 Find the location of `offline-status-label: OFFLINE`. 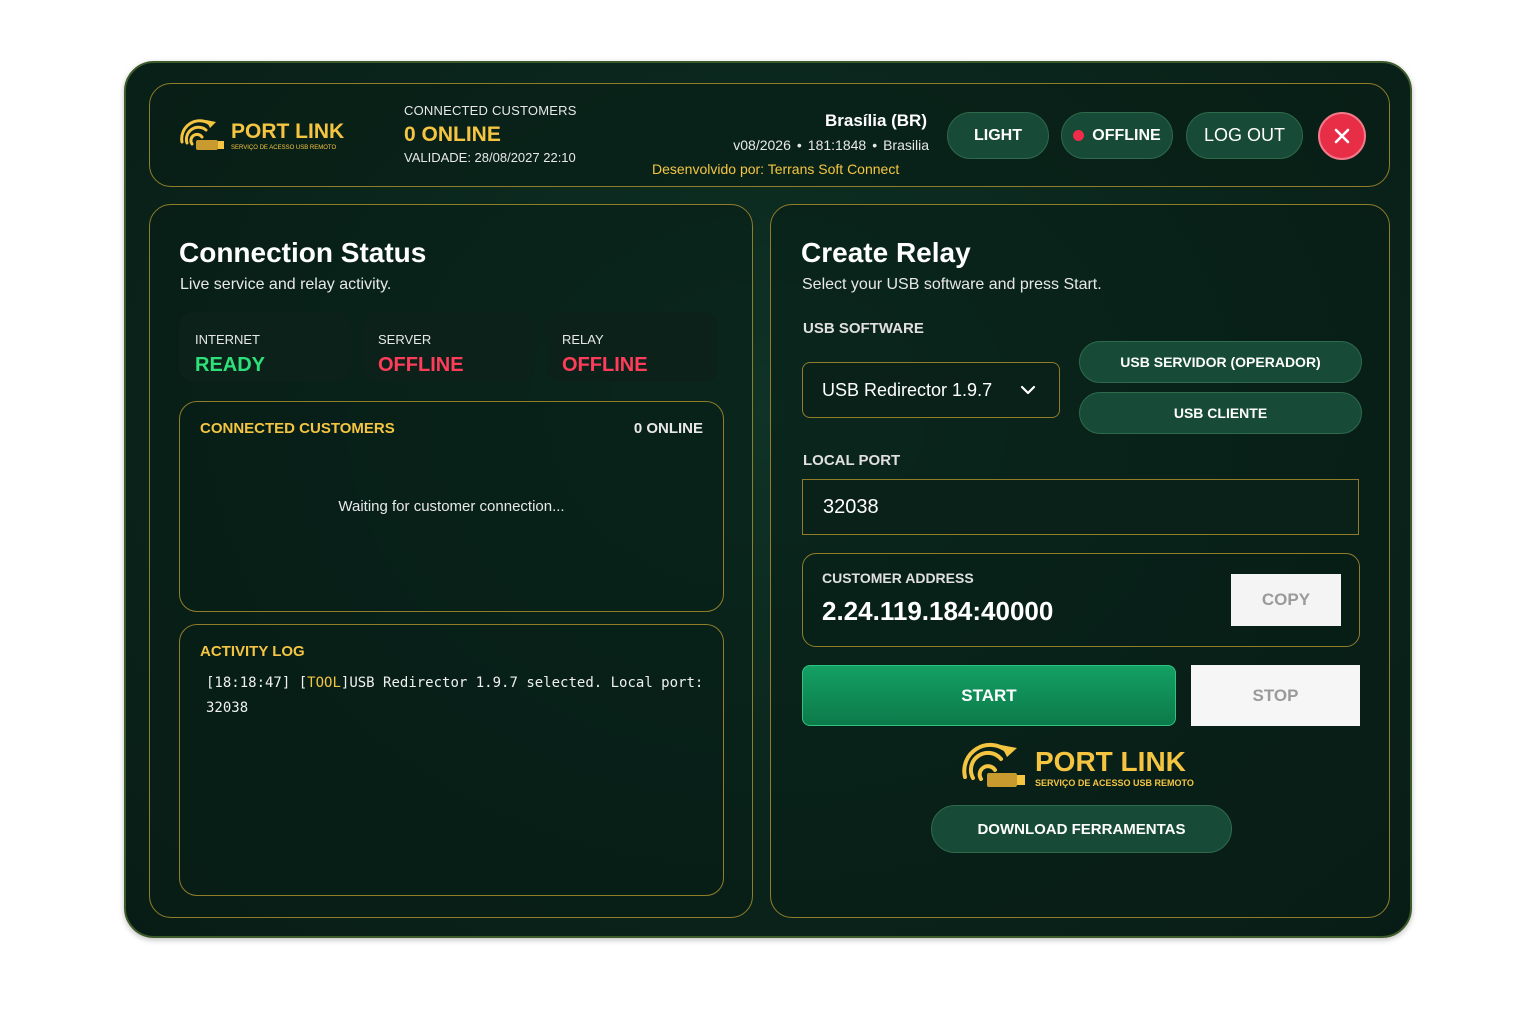

offline-status-label: OFFLINE is located at coordinates (1126, 135).